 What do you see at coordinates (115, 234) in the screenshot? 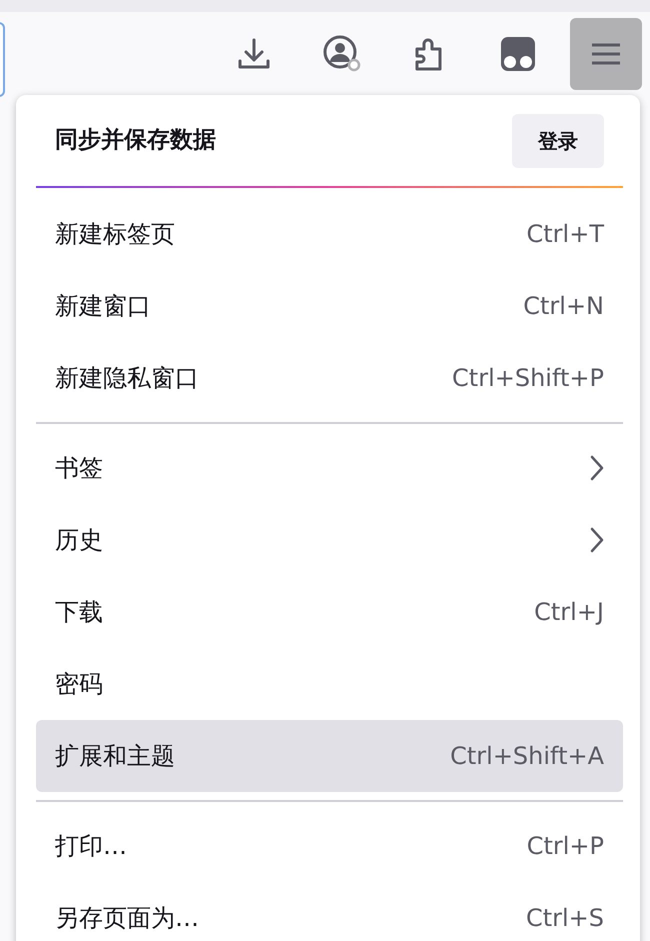
I see `menu-item-label: 新建标签页` at bounding box center [115, 234].